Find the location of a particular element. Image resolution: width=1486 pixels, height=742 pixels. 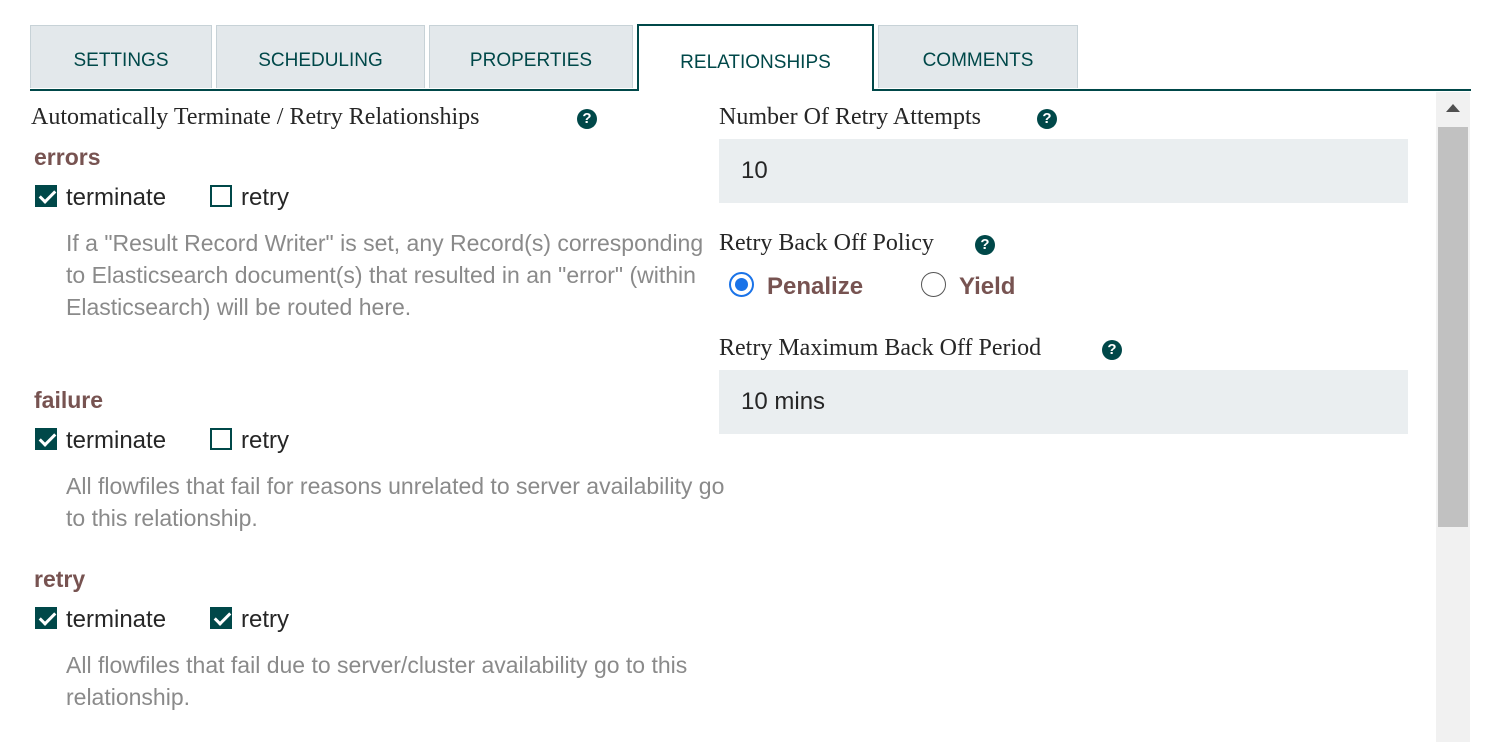

yield-radio is located at coordinates (933, 284).